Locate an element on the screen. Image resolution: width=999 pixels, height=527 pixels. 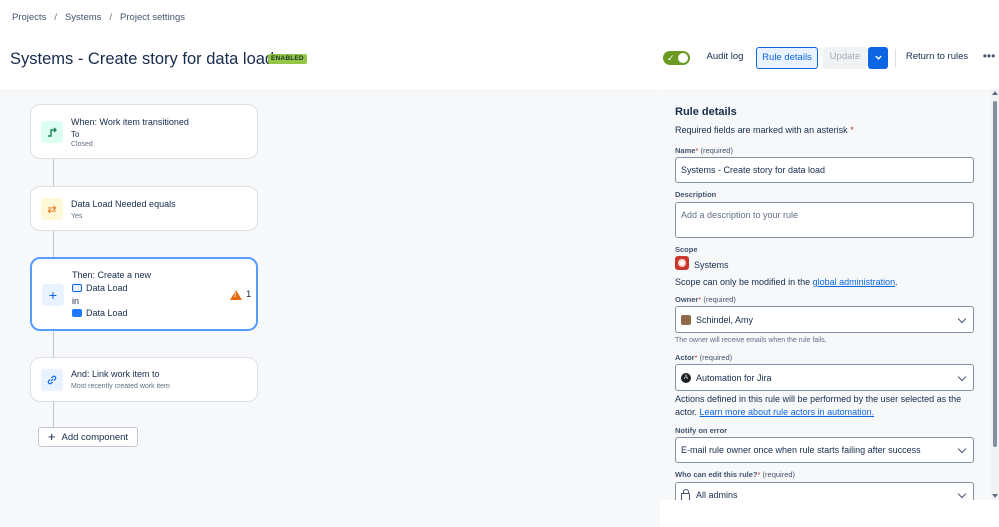
lock-icon is located at coordinates (685, 494).